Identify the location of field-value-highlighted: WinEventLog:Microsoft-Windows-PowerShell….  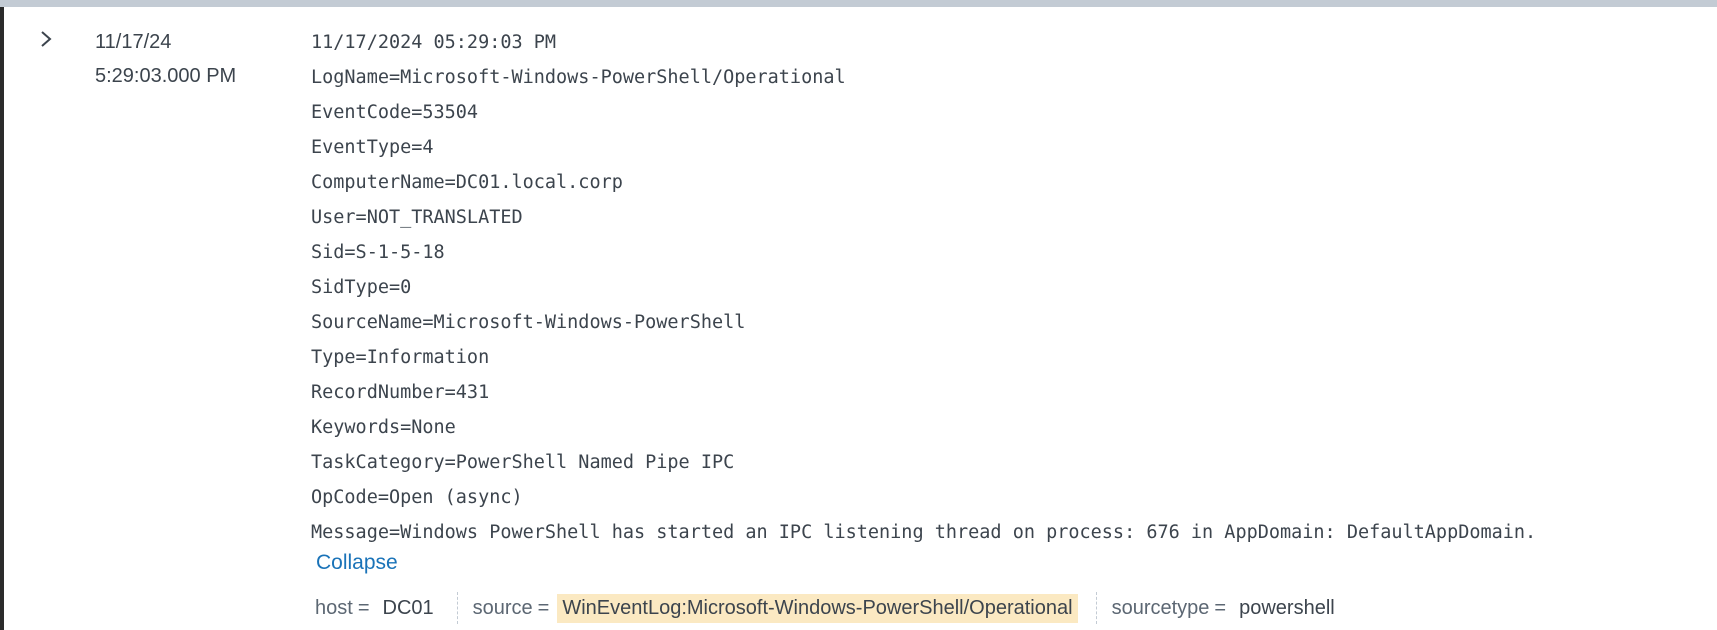
(817, 608).